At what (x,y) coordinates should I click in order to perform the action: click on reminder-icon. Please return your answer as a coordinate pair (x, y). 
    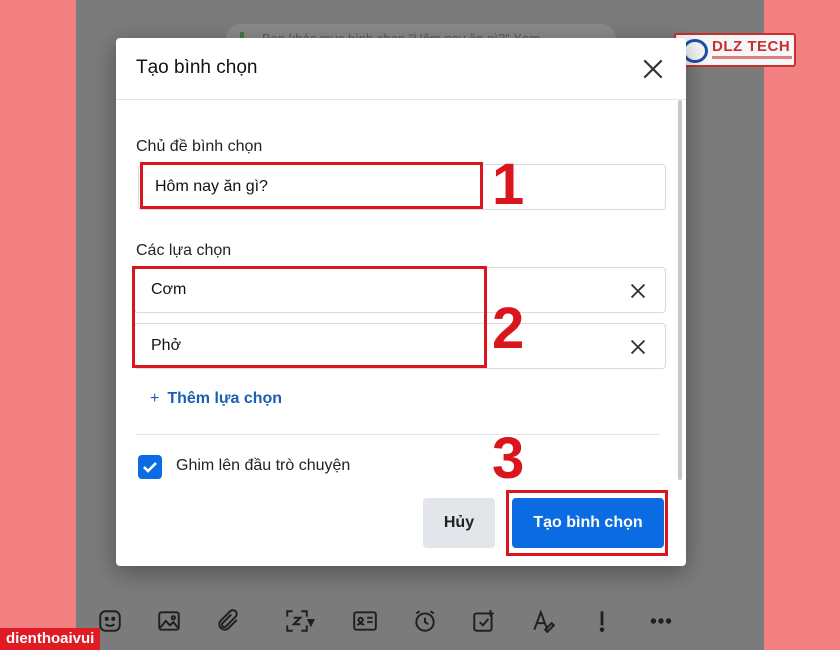
    Looking at the image, I should click on (425, 622).